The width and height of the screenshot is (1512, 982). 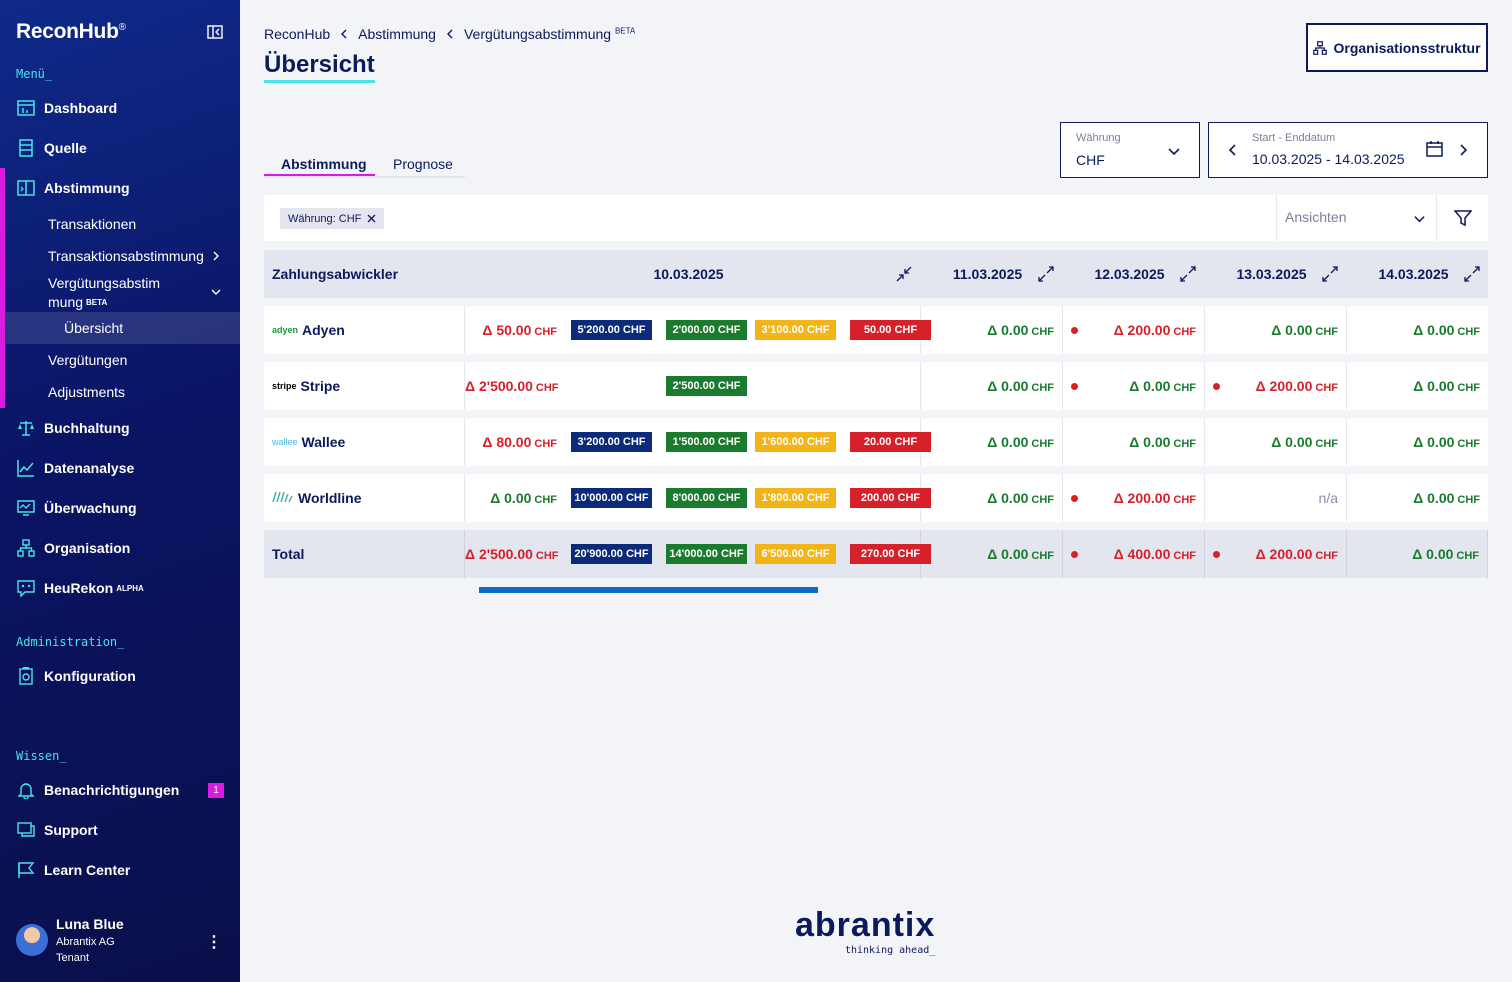 I want to click on currency-select: Währung CHF, so click(x=1130, y=150).